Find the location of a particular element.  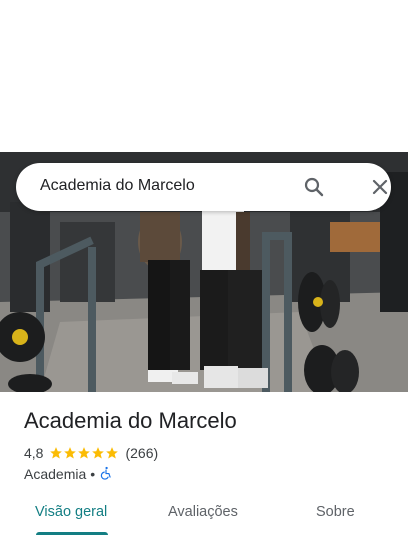

place-category: Academia is located at coordinates (55, 474).